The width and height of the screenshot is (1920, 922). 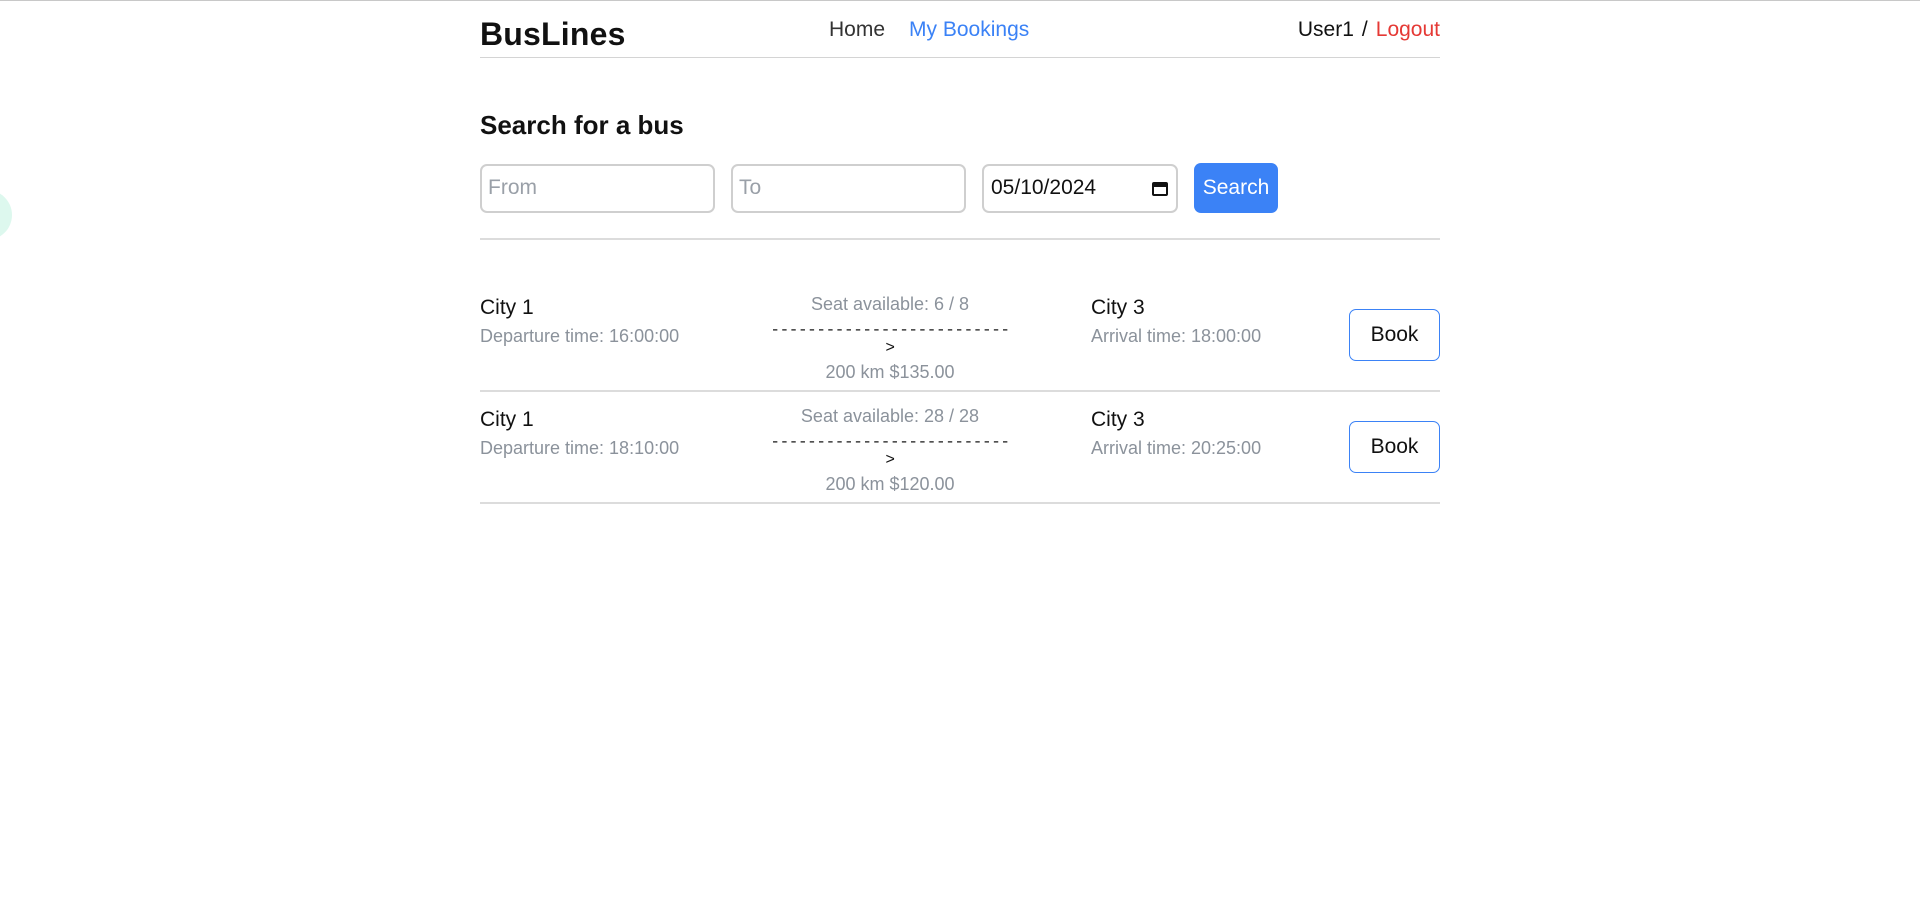 What do you see at coordinates (1044, 187) in the screenshot?
I see `date-value: 05/10/2024` at bounding box center [1044, 187].